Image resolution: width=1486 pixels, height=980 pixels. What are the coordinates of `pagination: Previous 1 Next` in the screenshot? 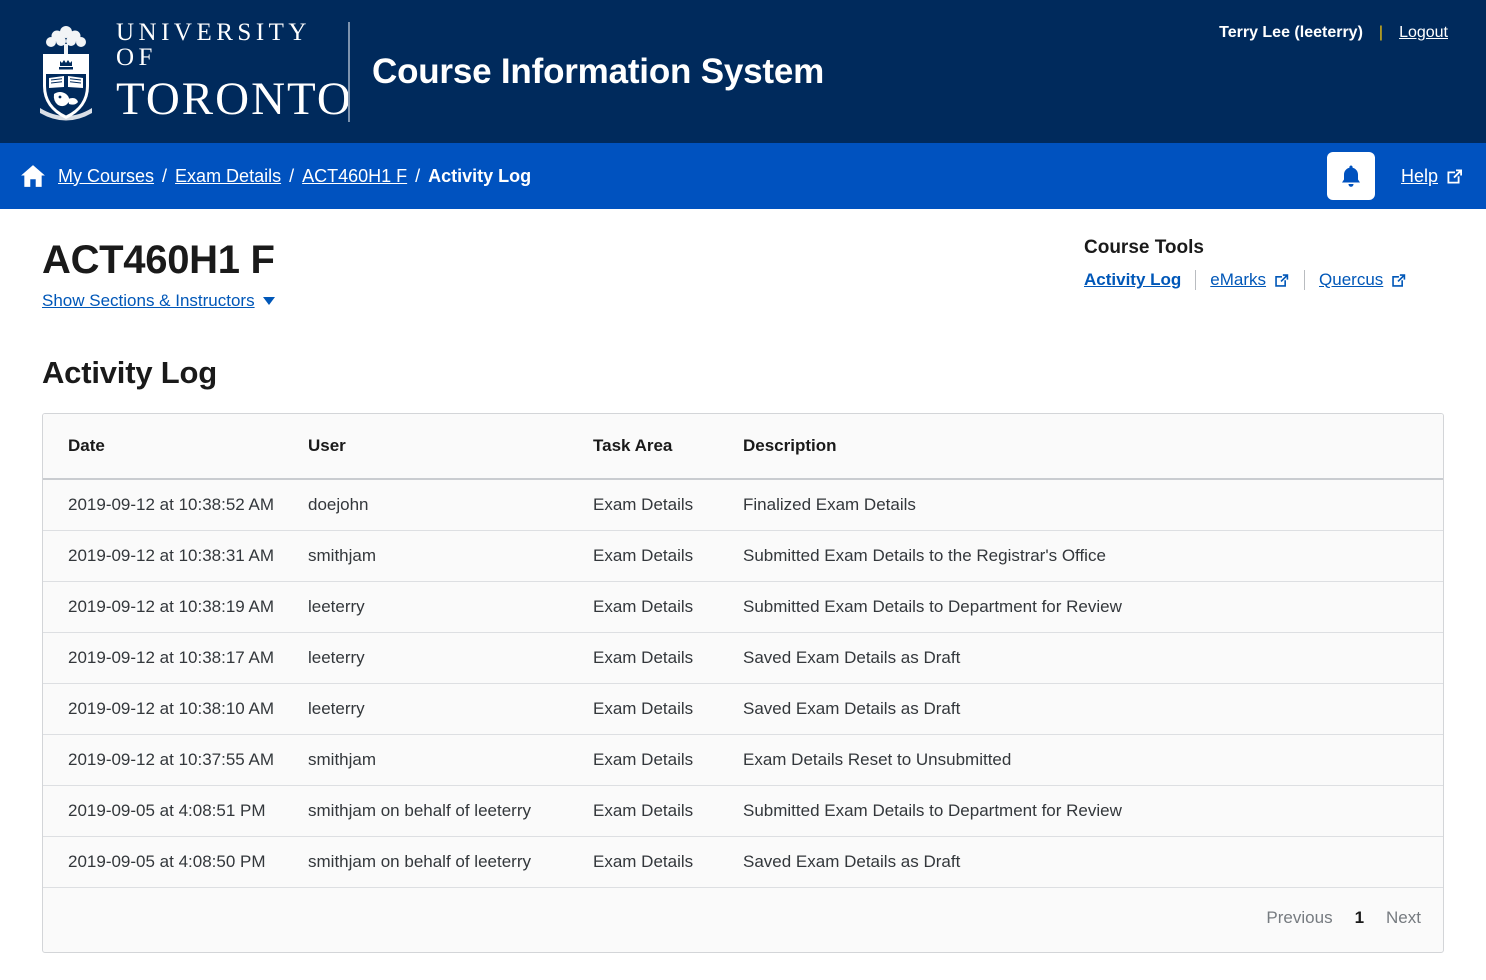 It's located at (743, 918).